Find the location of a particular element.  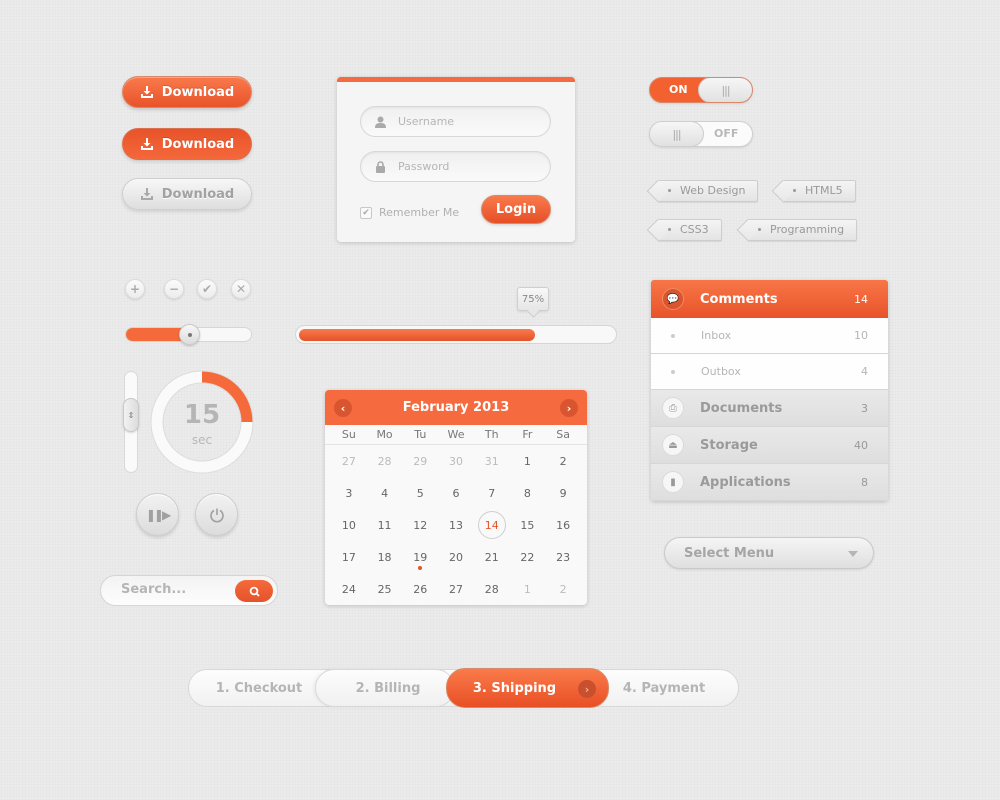

calendar-day: 21 is located at coordinates (492, 557).